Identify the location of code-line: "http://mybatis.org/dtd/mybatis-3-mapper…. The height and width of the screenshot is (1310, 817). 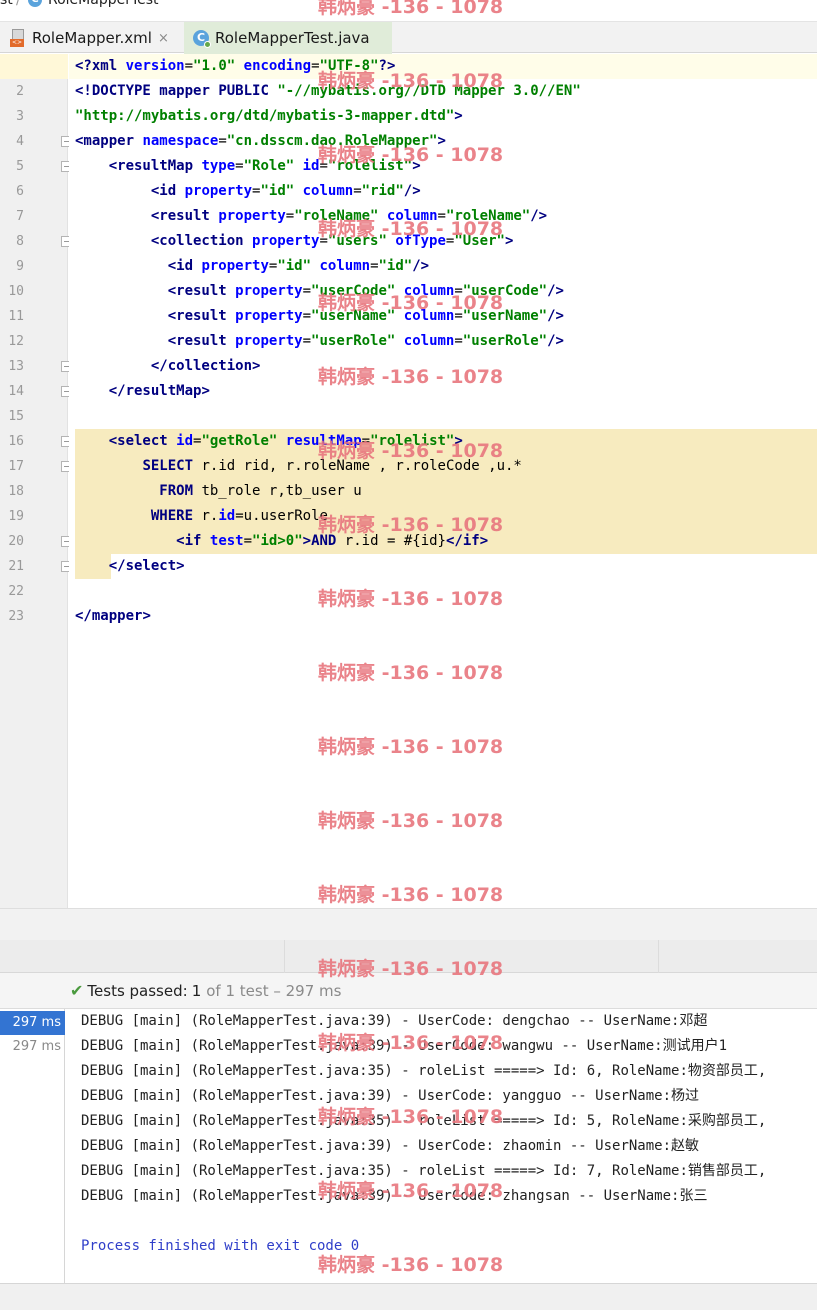
(269, 116).